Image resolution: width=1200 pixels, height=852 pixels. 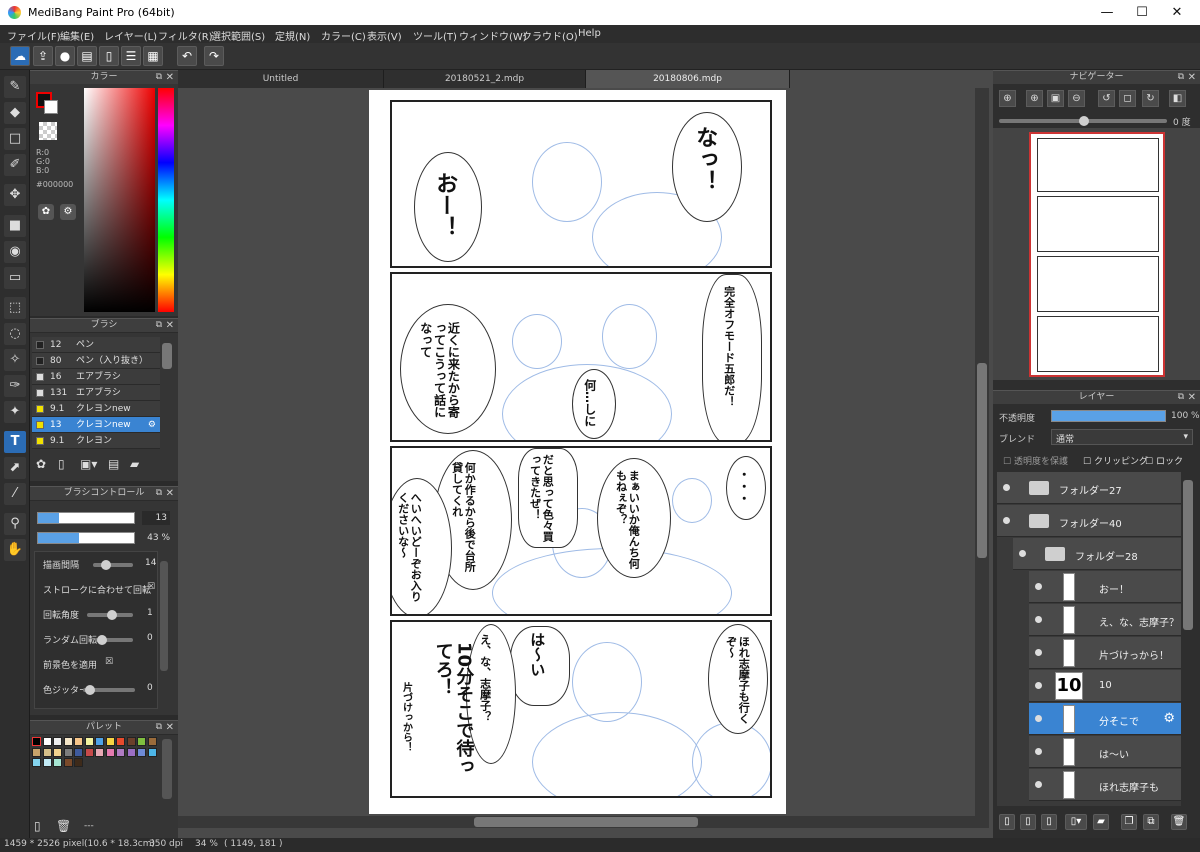 What do you see at coordinates (238, 35) in the screenshot?
I see `menu-select: 選択範囲(S)` at bounding box center [238, 35].